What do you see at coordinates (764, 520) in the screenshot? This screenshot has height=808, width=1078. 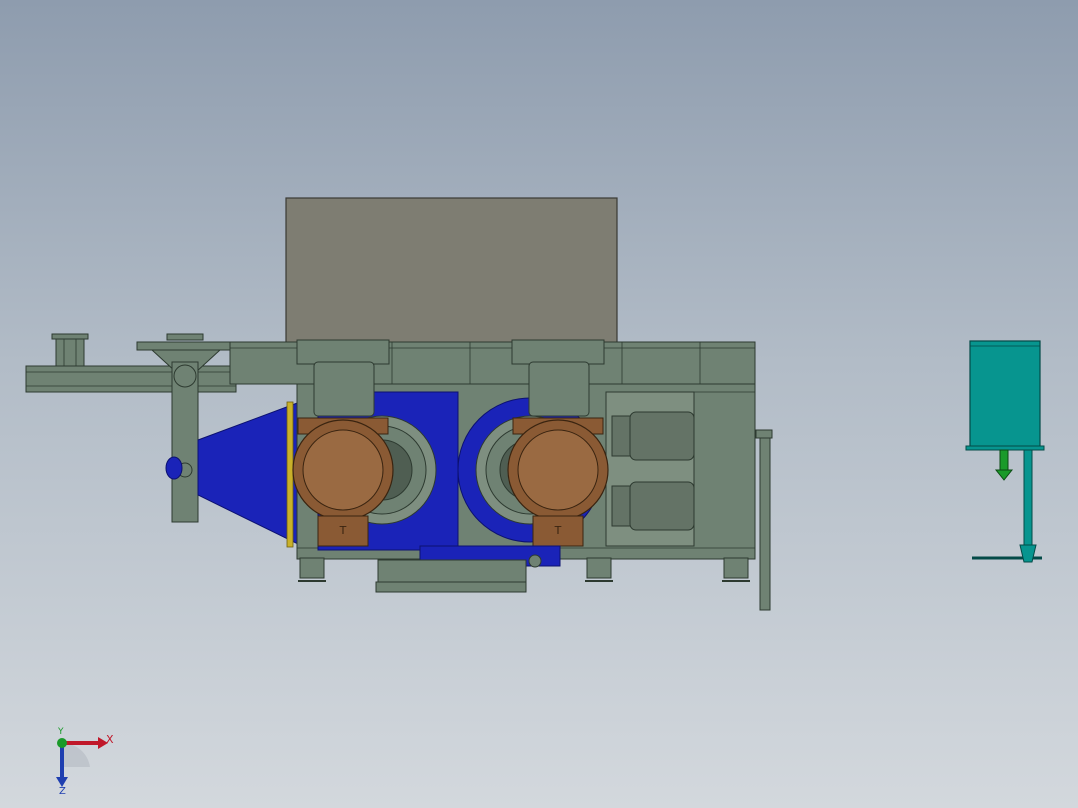 I see `support-post` at bounding box center [764, 520].